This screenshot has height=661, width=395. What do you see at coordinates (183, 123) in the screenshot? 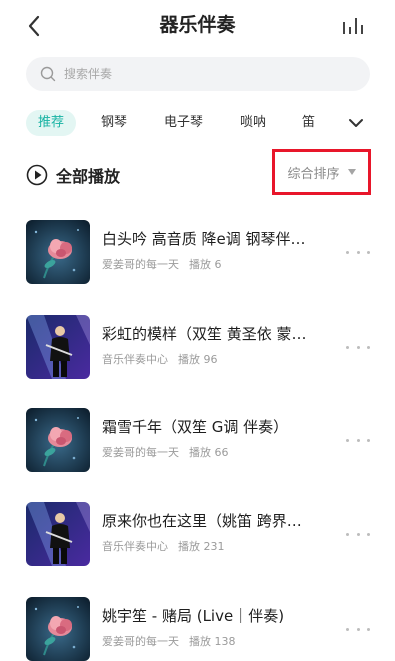
I see `tab-keyboard: 电子琴` at bounding box center [183, 123].